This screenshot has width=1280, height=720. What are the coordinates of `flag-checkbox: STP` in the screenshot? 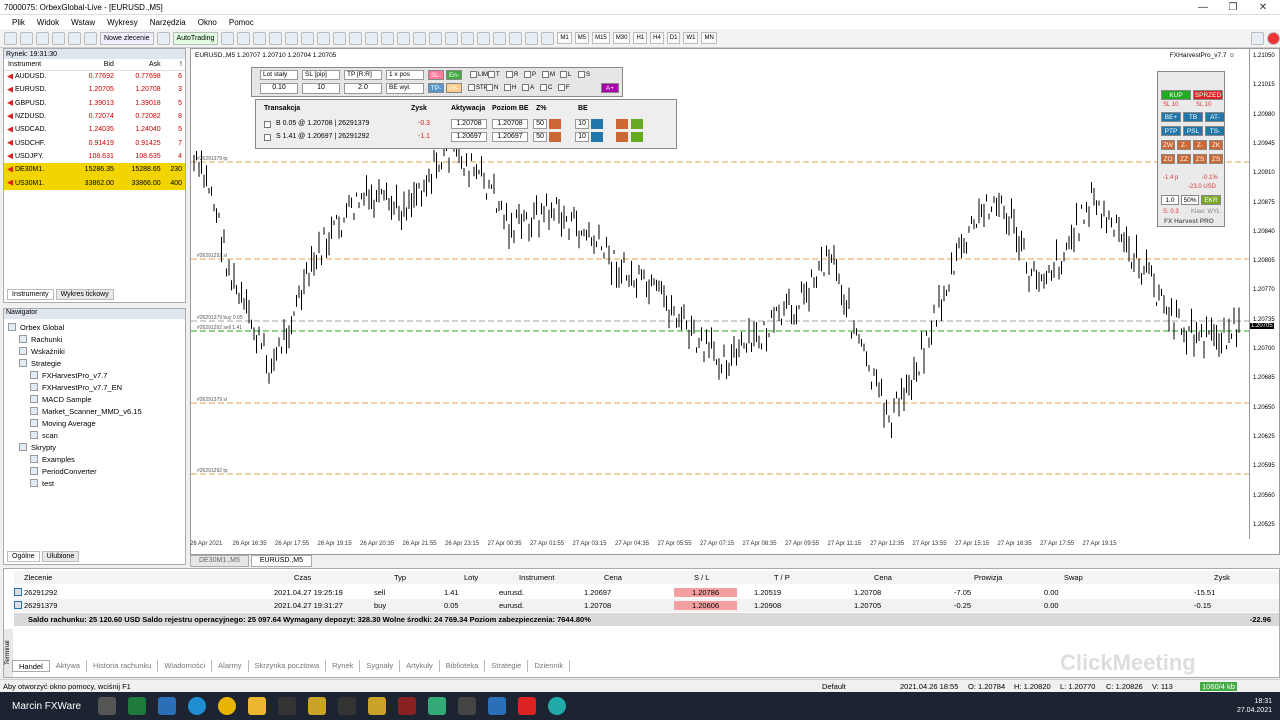 It's located at (478, 87).